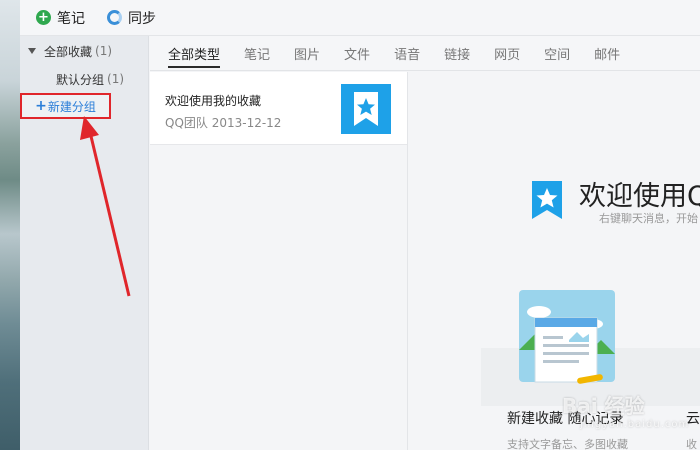 Image resolution: width=700 pixels, height=450 pixels. What do you see at coordinates (278, 108) in the screenshot?
I see `list-item: 欢迎使用我的收藏 QQ团队 2013-12-12` at bounding box center [278, 108].